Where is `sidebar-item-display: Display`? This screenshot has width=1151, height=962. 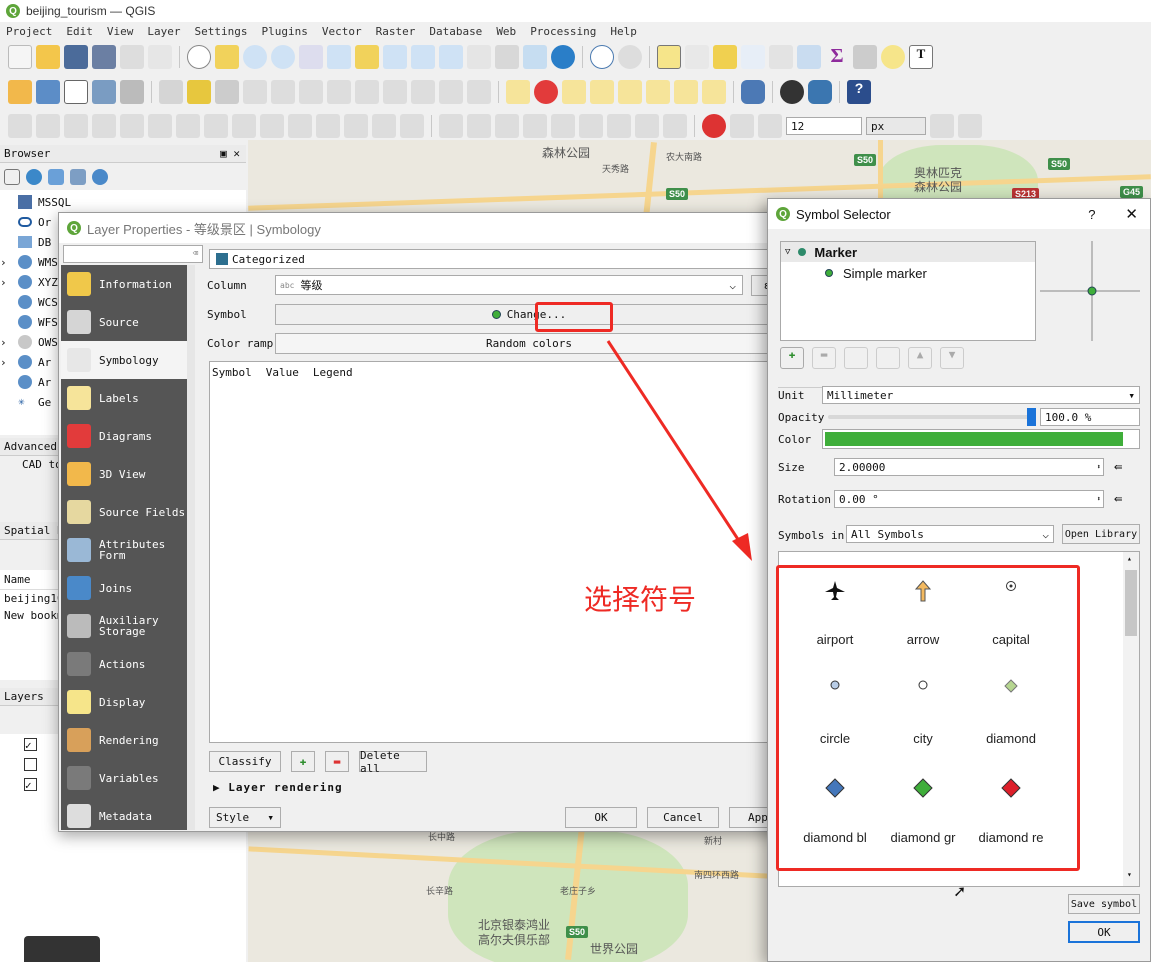
sidebar-item-display: Display is located at coordinates (124, 702).